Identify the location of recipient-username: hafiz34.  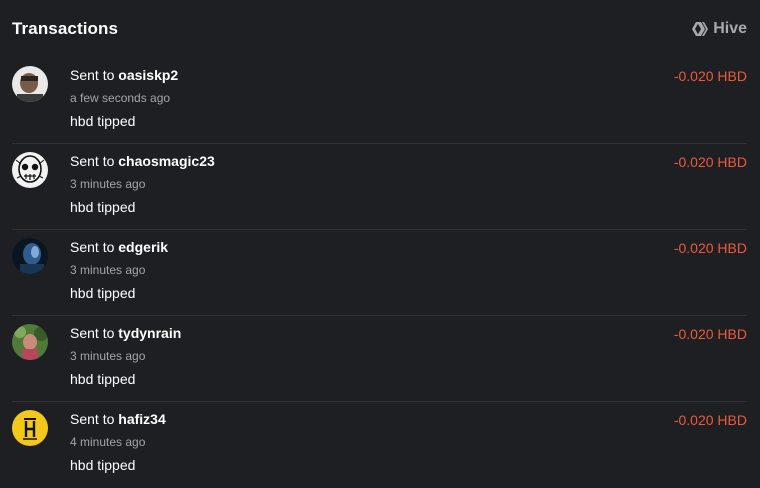
(141, 419).